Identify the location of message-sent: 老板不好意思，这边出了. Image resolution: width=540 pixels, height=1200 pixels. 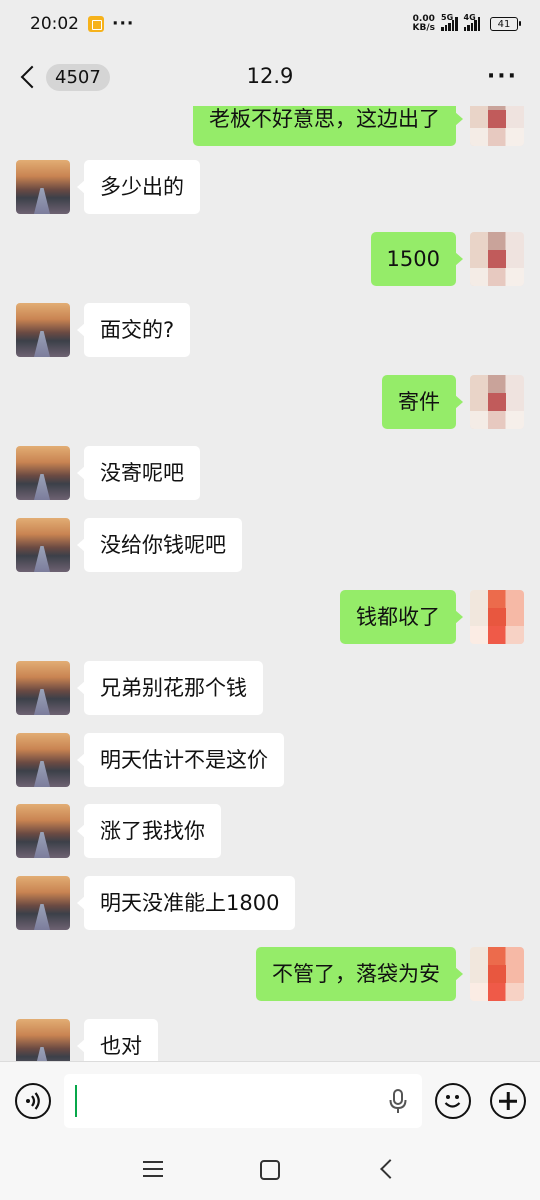
(358, 126).